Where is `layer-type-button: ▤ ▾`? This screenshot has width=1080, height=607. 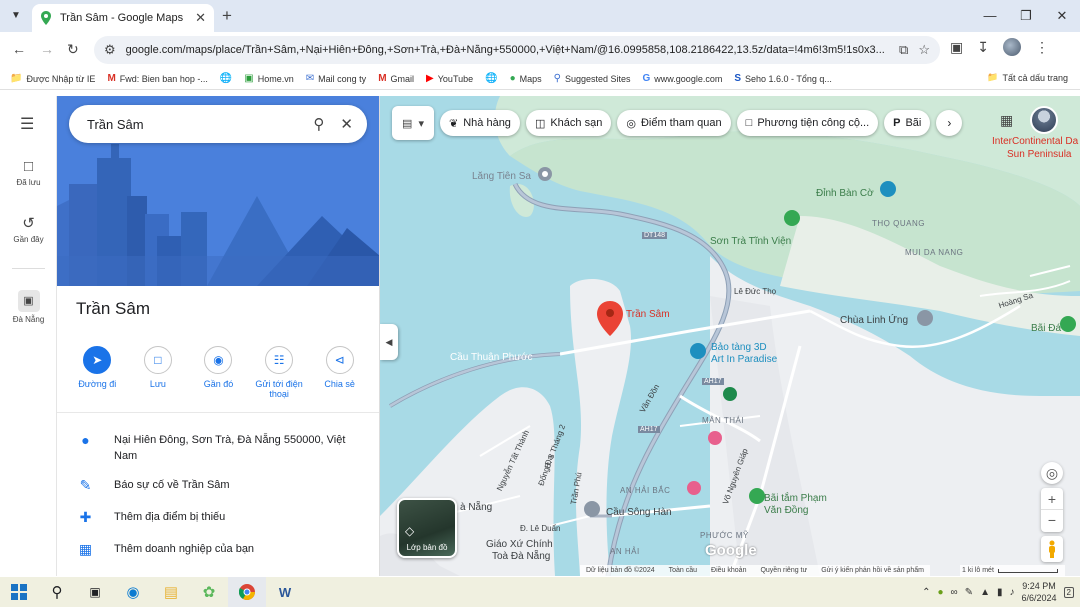 layer-type-button: ▤ ▾ is located at coordinates (413, 123).